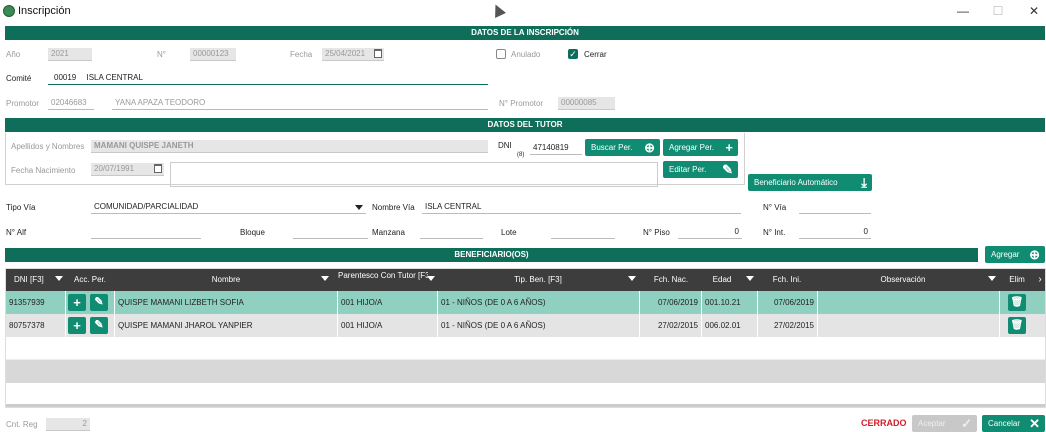 This screenshot has width=1046, height=432. What do you see at coordinates (909, 325) in the screenshot?
I see `cell-obs` at bounding box center [909, 325].